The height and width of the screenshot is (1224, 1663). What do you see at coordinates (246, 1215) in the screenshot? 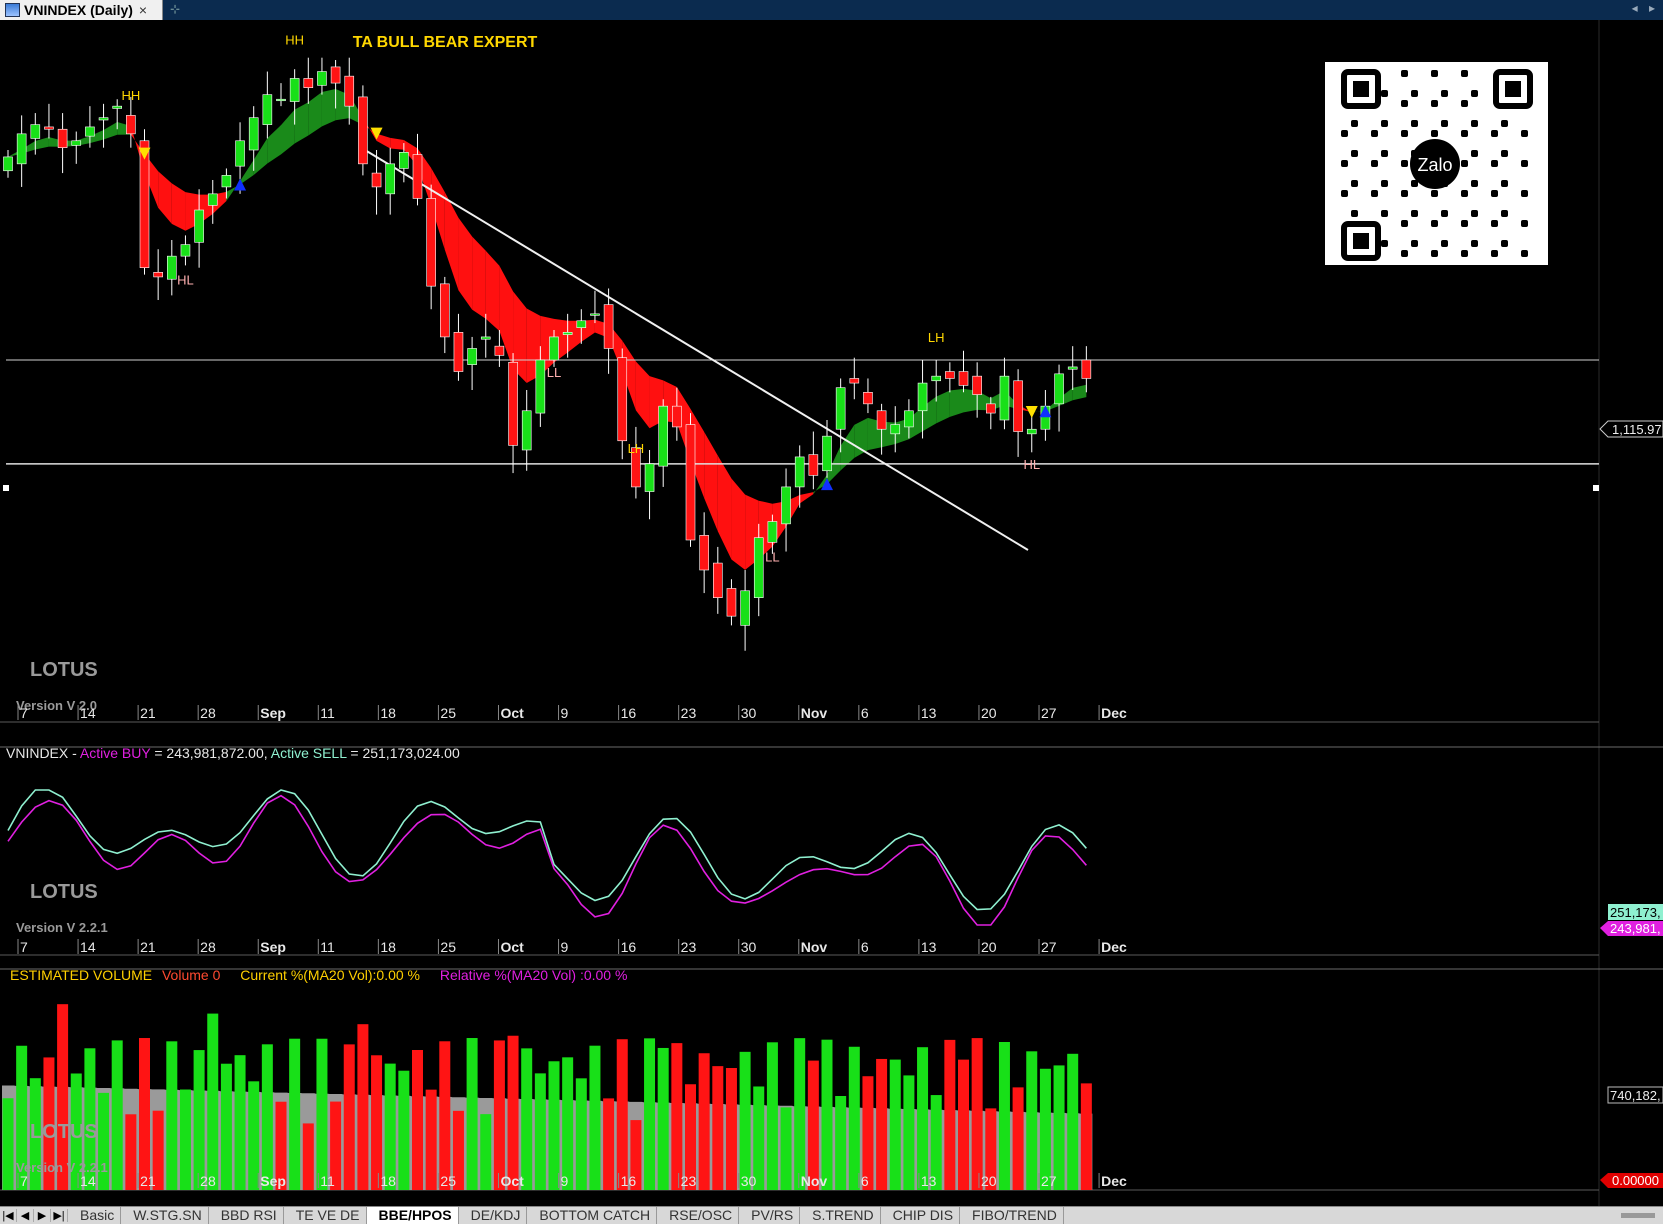
I see `sheet-tab-bbdrsi: BBD RSI` at bounding box center [246, 1215].